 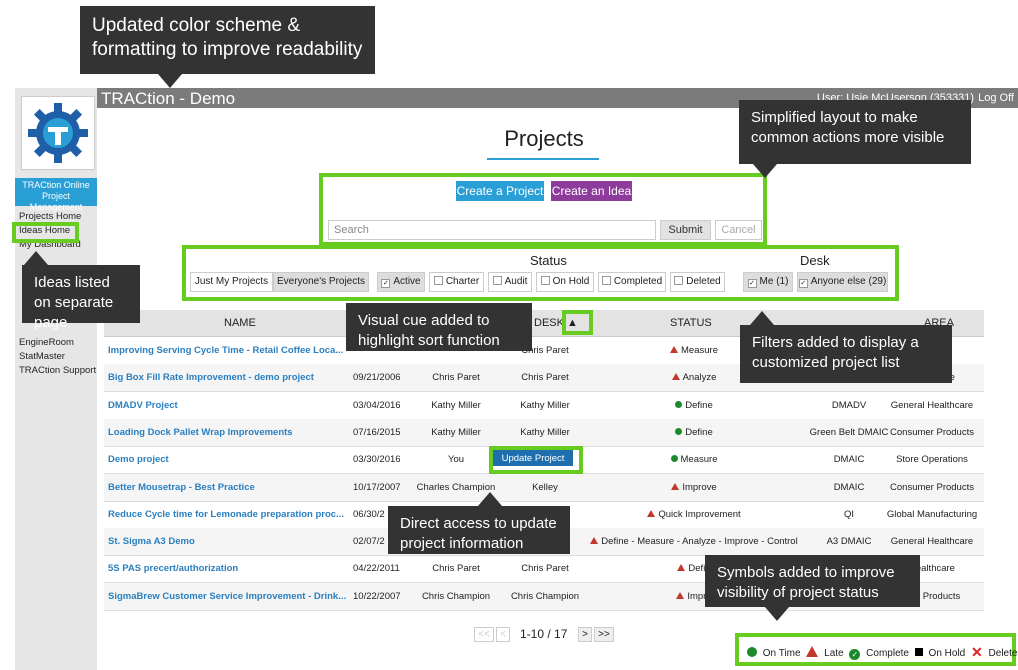 I want to click on highlight-actions-box, so click(x=543, y=209).